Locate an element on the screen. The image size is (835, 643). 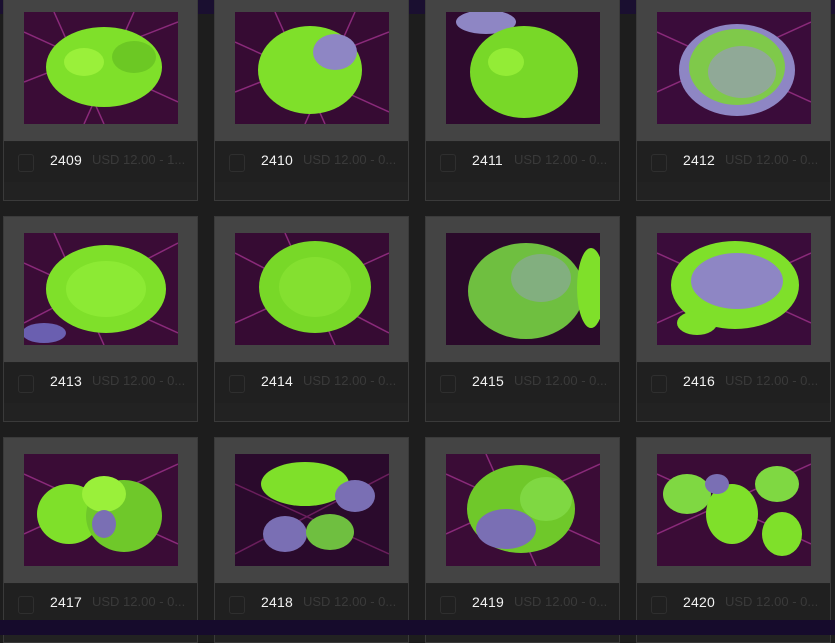
product-card: USD 12.00 - 0... 2418 is located at coordinates (311, 540).